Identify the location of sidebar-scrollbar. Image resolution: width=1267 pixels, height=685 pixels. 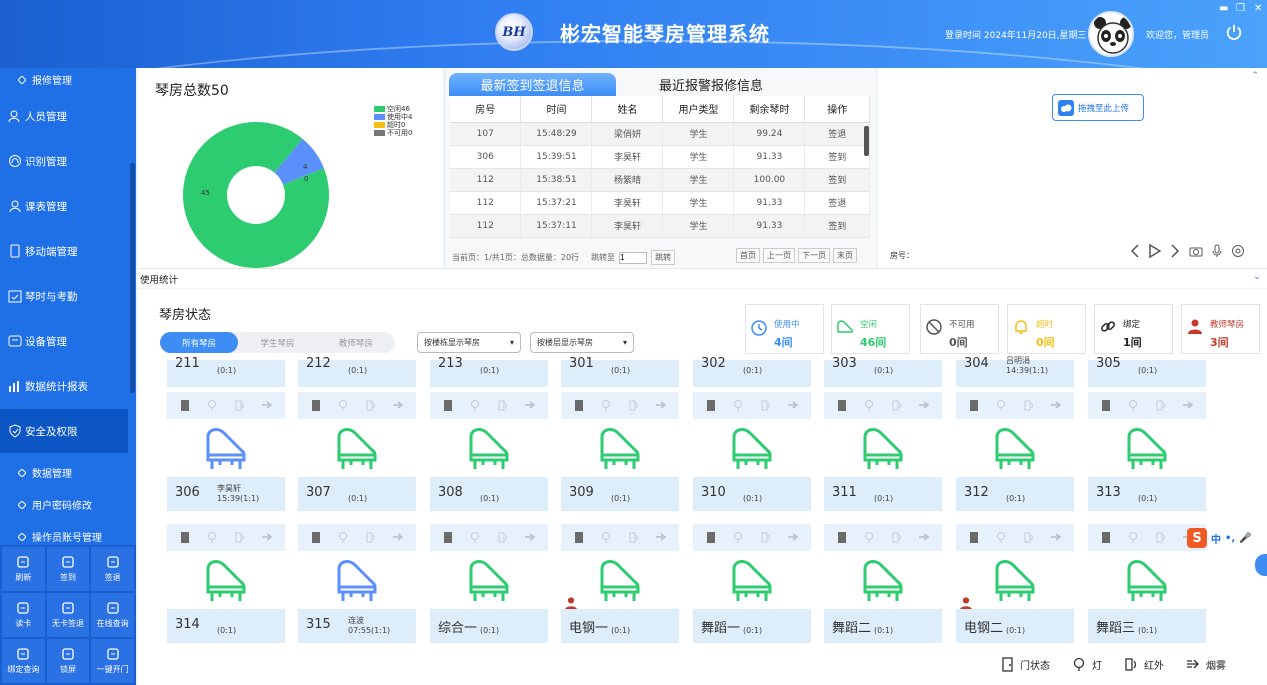
(132, 278).